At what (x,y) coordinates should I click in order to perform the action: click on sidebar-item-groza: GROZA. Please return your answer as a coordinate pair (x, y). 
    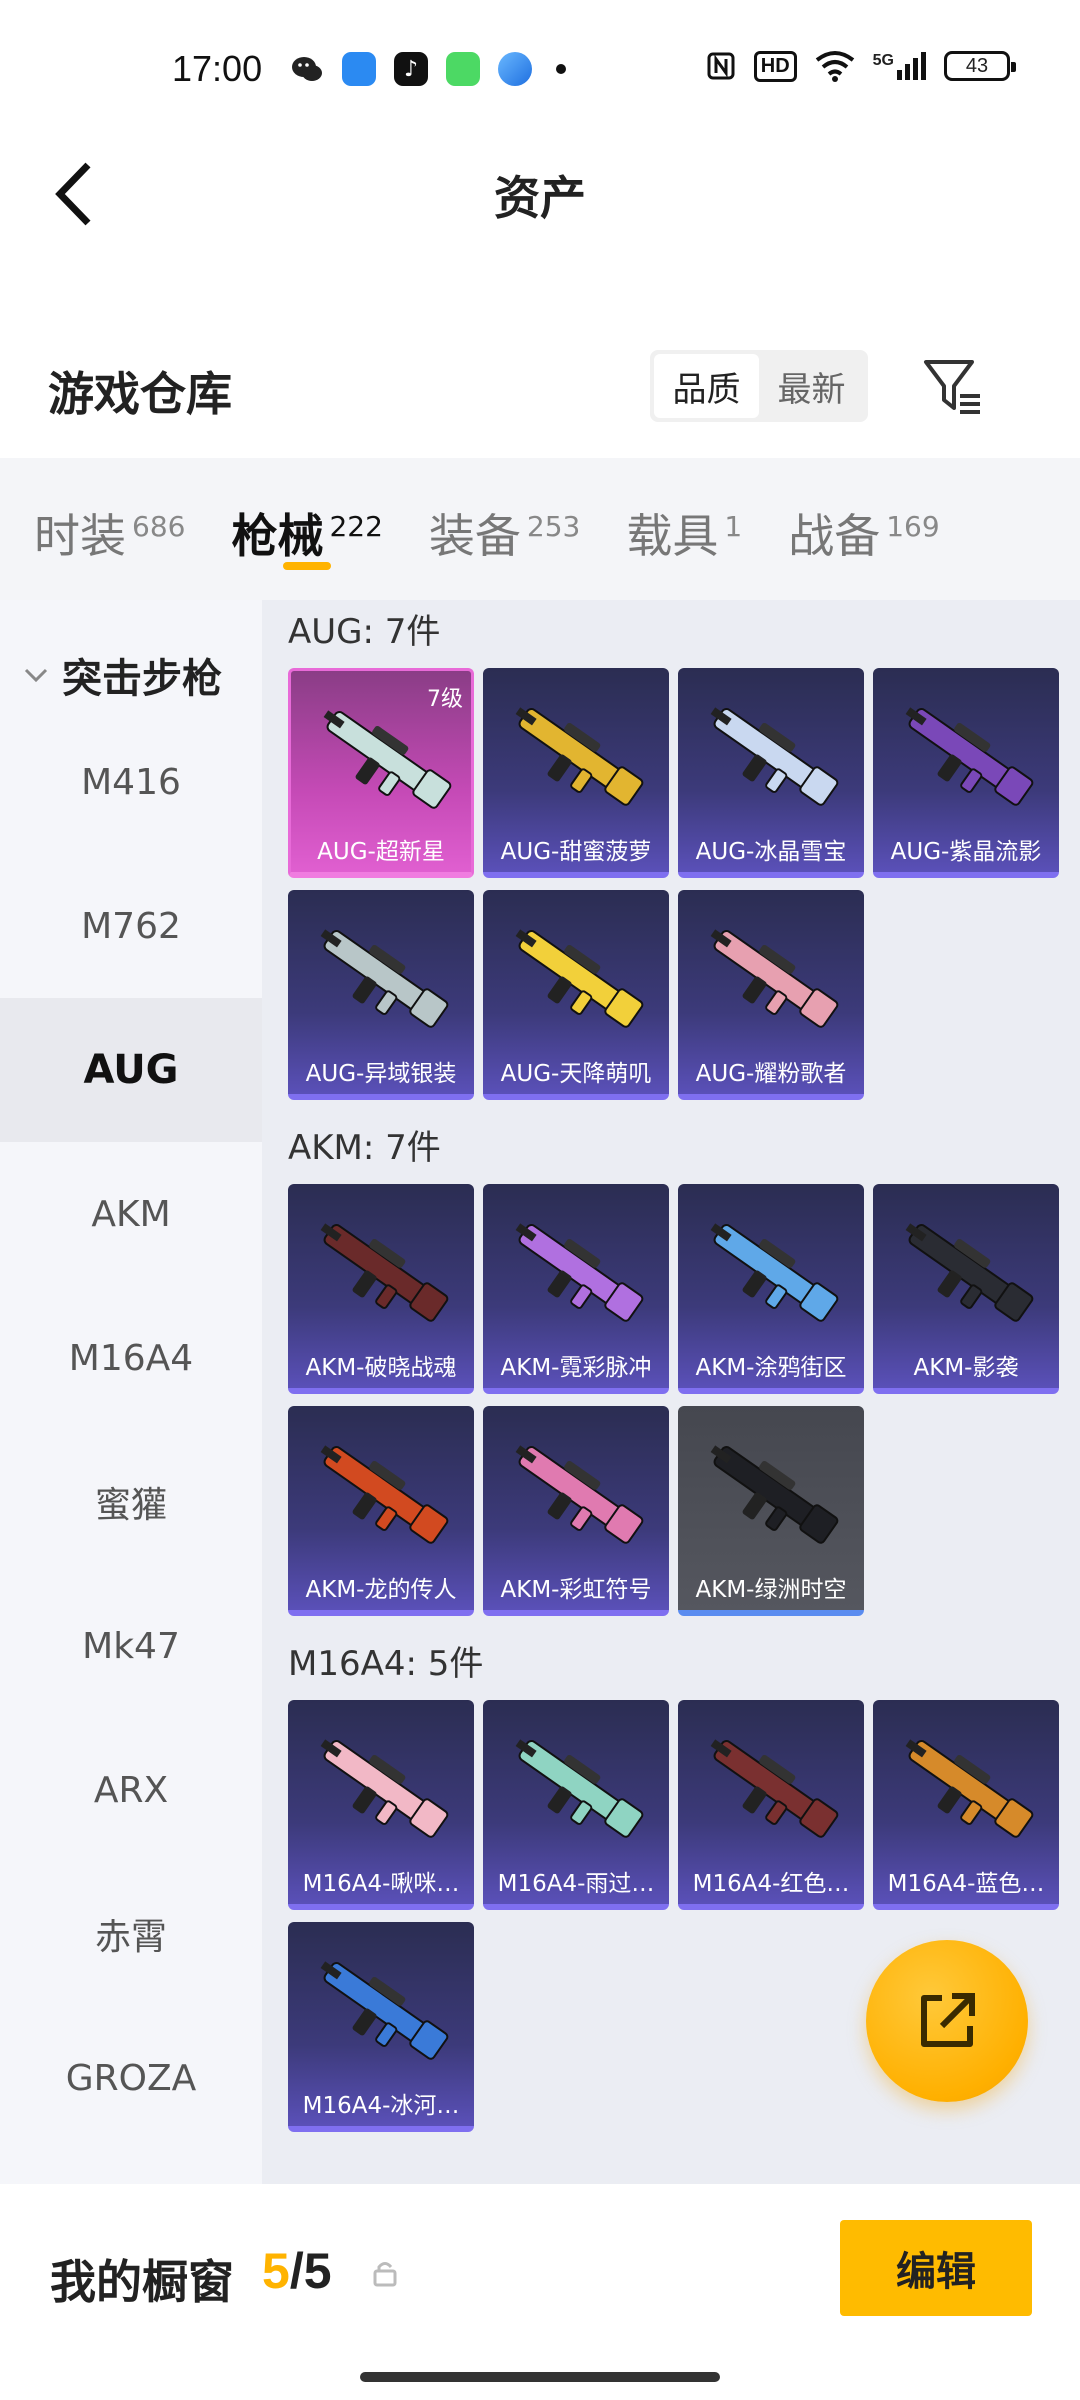
    Looking at the image, I should click on (131, 2078).